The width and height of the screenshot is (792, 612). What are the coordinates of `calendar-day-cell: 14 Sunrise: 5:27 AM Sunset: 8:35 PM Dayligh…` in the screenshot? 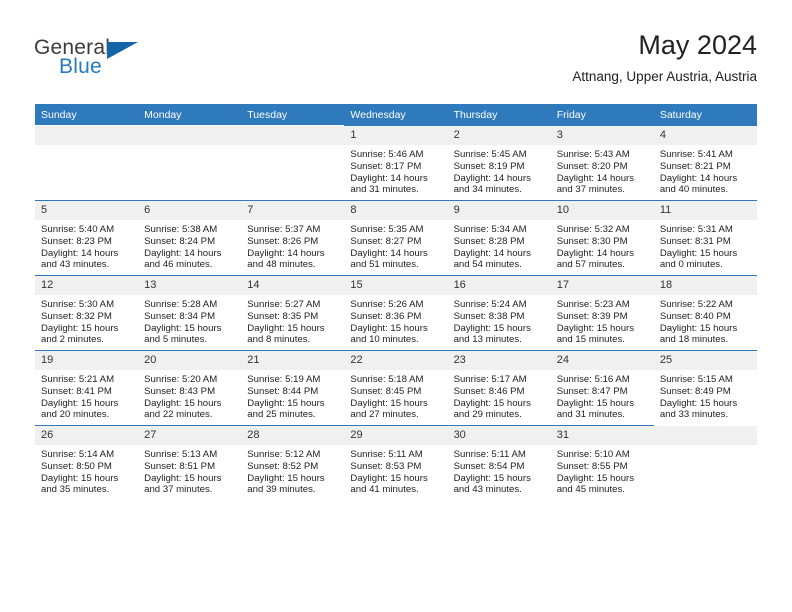 It's located at (293, 313).